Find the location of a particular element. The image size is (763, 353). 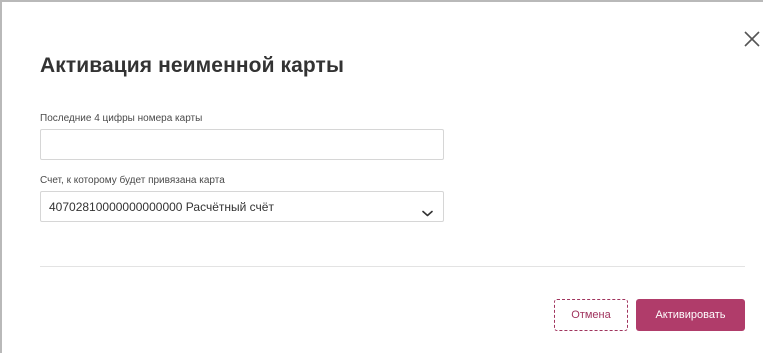

account-selected-value: 40702810000000000000 Расчётный счёт is located at coordinates (161, 207).